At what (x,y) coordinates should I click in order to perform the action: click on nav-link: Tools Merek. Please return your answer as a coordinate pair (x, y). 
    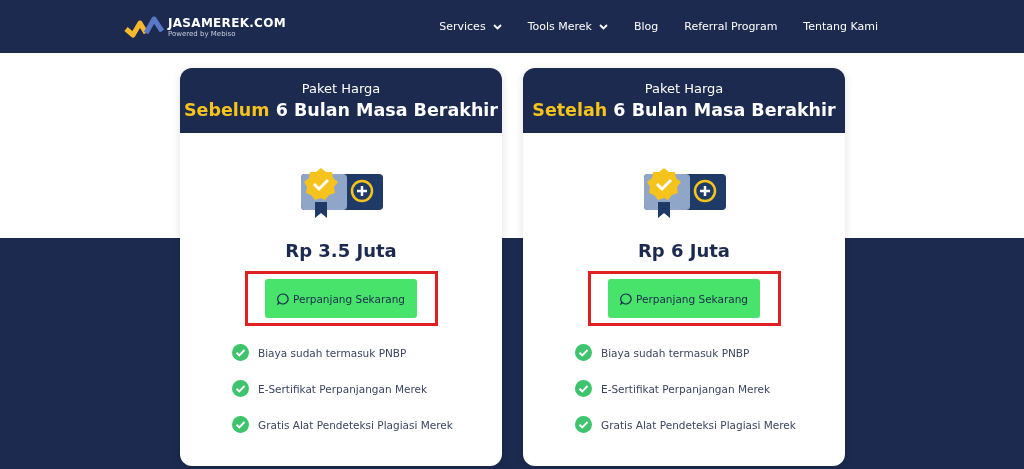
    Looking at the image, I should click on (567, 26).